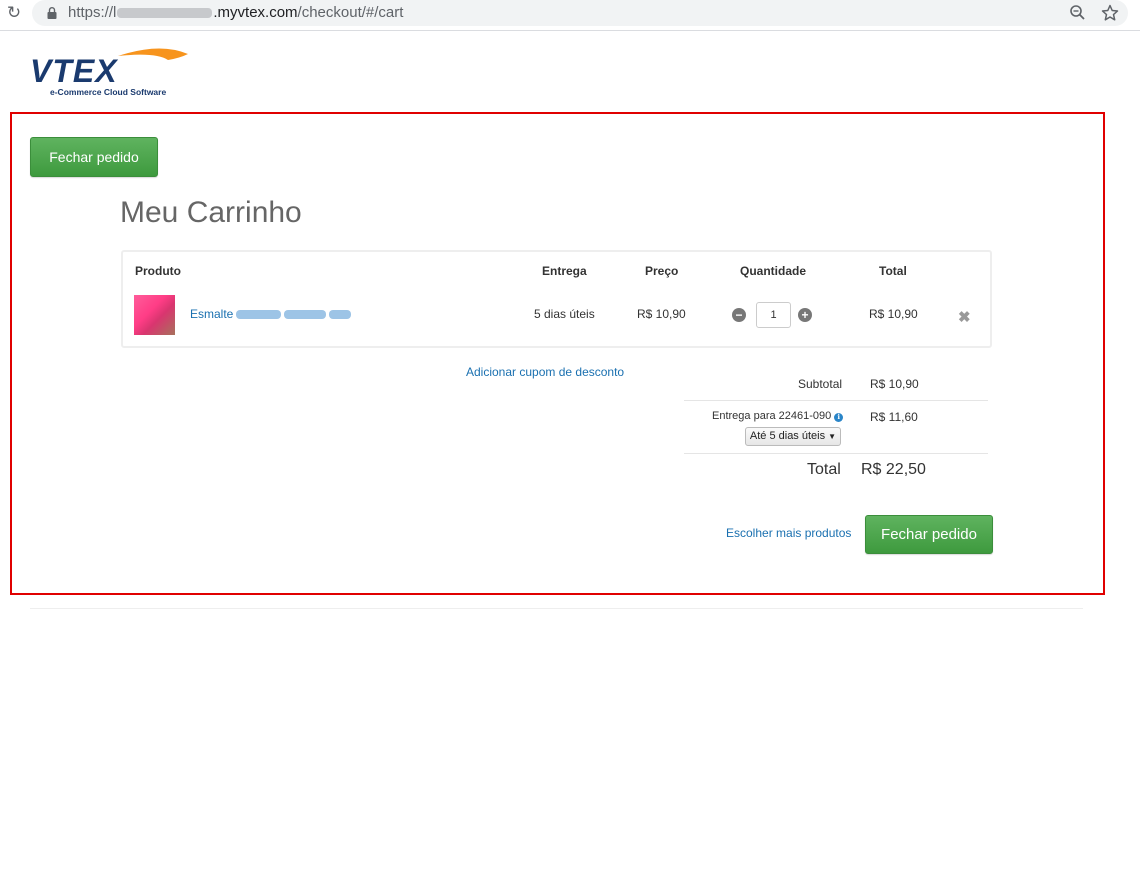  Describe the element at coordinates (92, 12) in the screenshot. I see `url-prefix: https://l` at that location.